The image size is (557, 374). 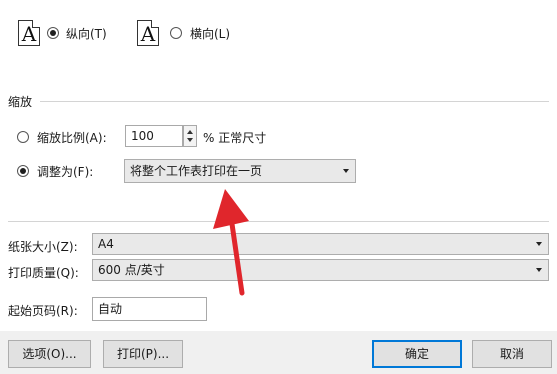 What do you see at coordinates (23, 171) in the screenshot?
I see `fit-to-radio` at bounding box center [23, 171].